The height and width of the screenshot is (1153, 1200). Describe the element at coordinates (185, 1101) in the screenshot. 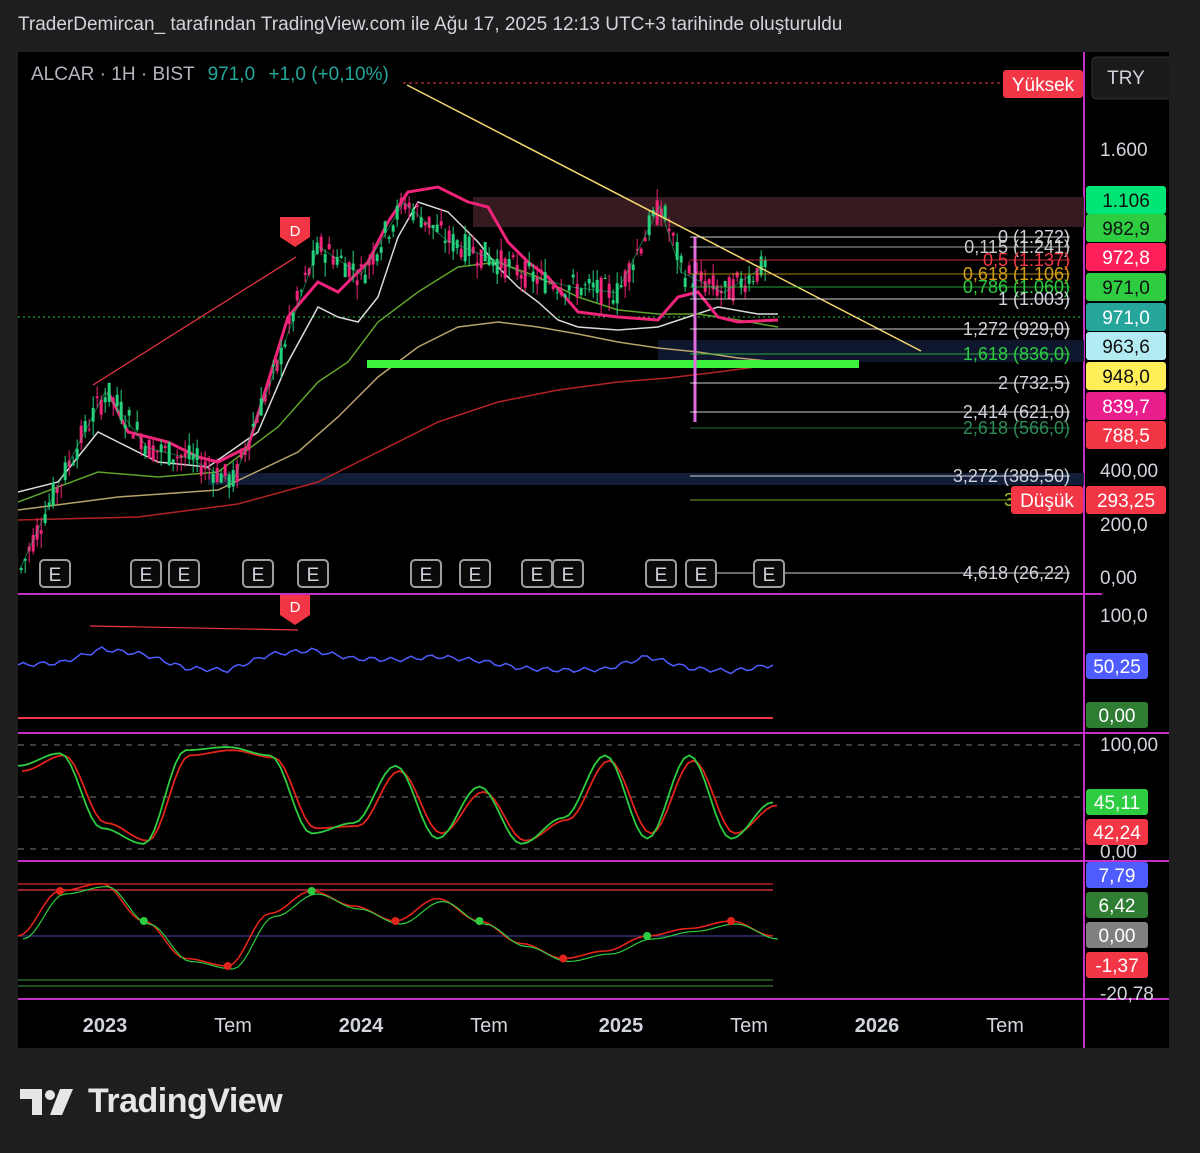

I see `tradingview-logo-text: TradingView` at that location.